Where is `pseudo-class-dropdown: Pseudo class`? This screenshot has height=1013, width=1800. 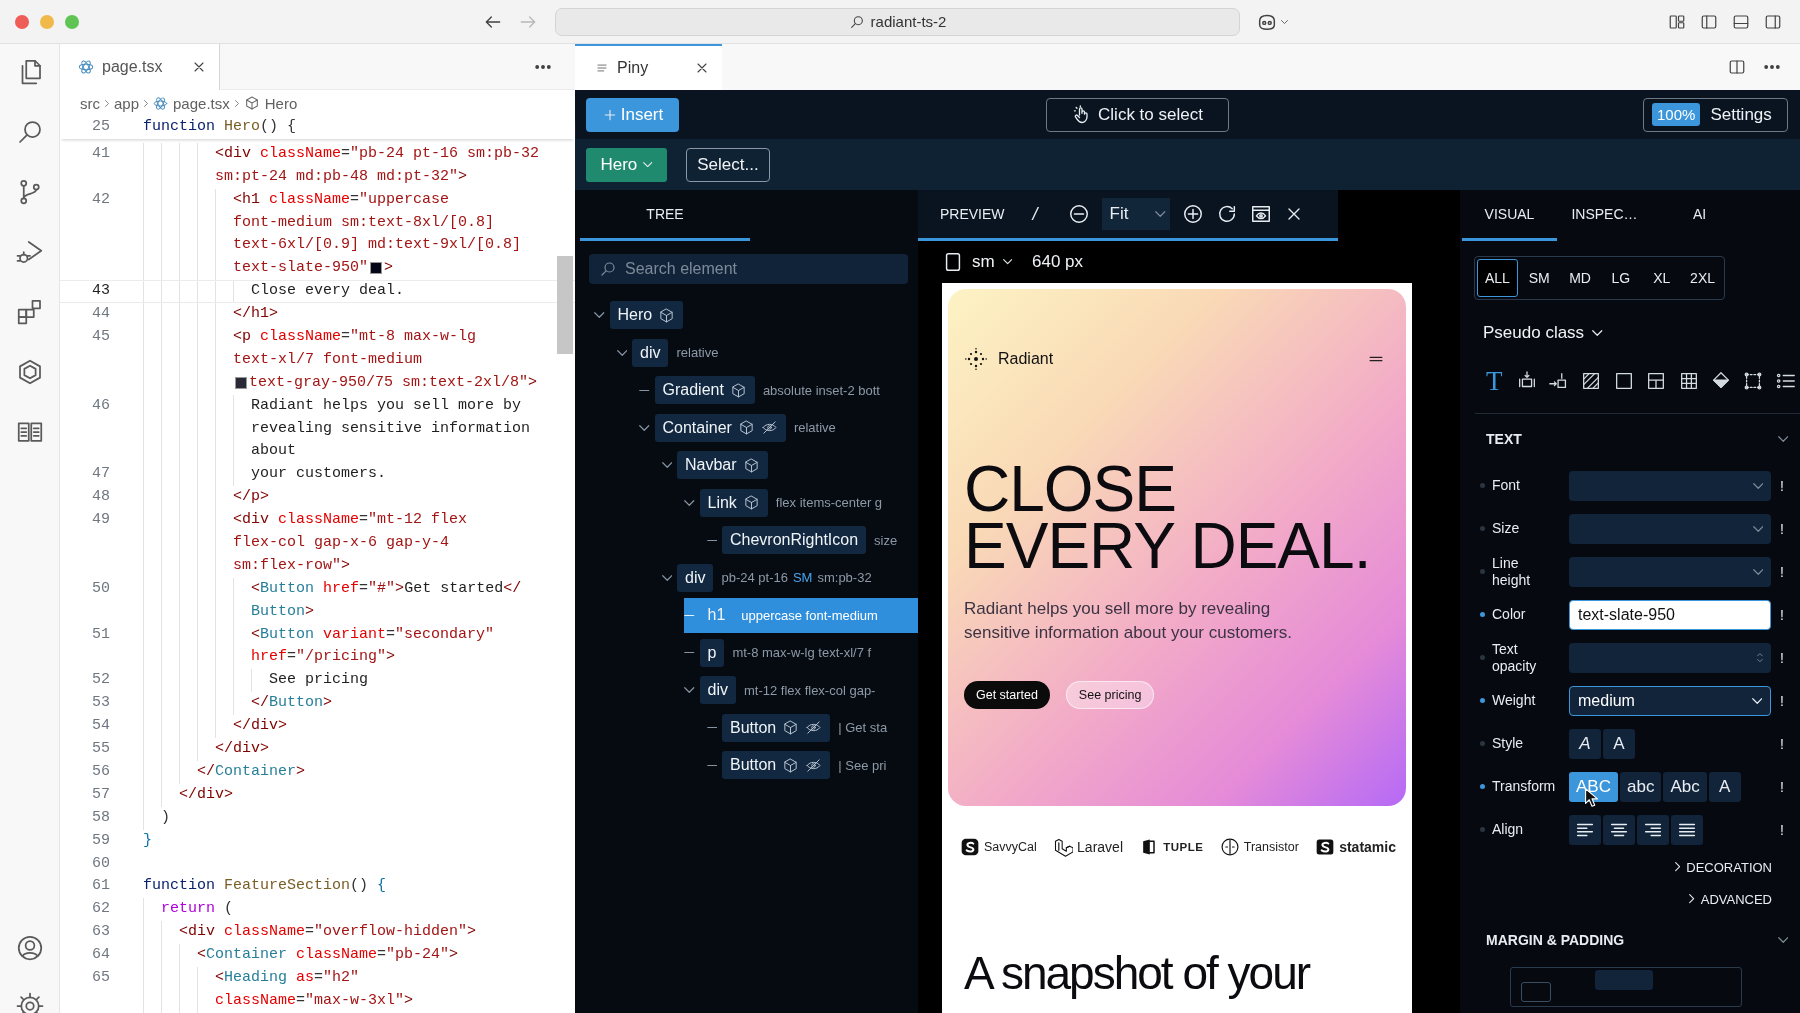
pseudo-class-dropdown: Pseudo class is located at coordinates (1543, 333).